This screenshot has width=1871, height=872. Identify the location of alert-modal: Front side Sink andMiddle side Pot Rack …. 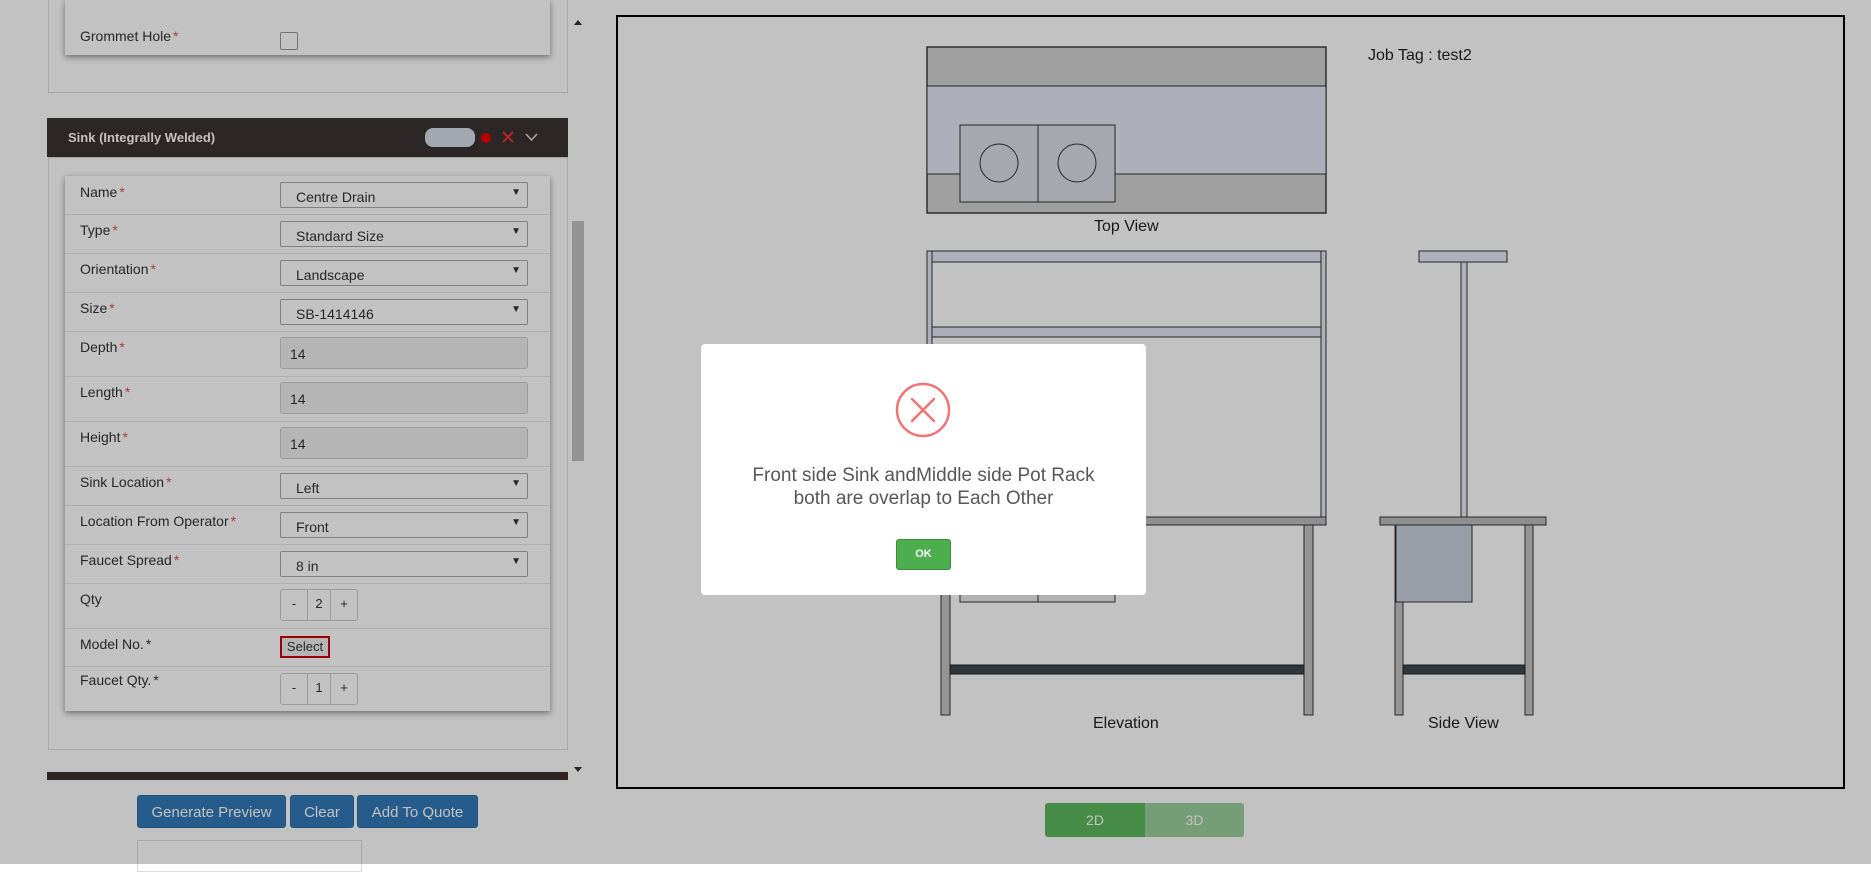
(923, 469).